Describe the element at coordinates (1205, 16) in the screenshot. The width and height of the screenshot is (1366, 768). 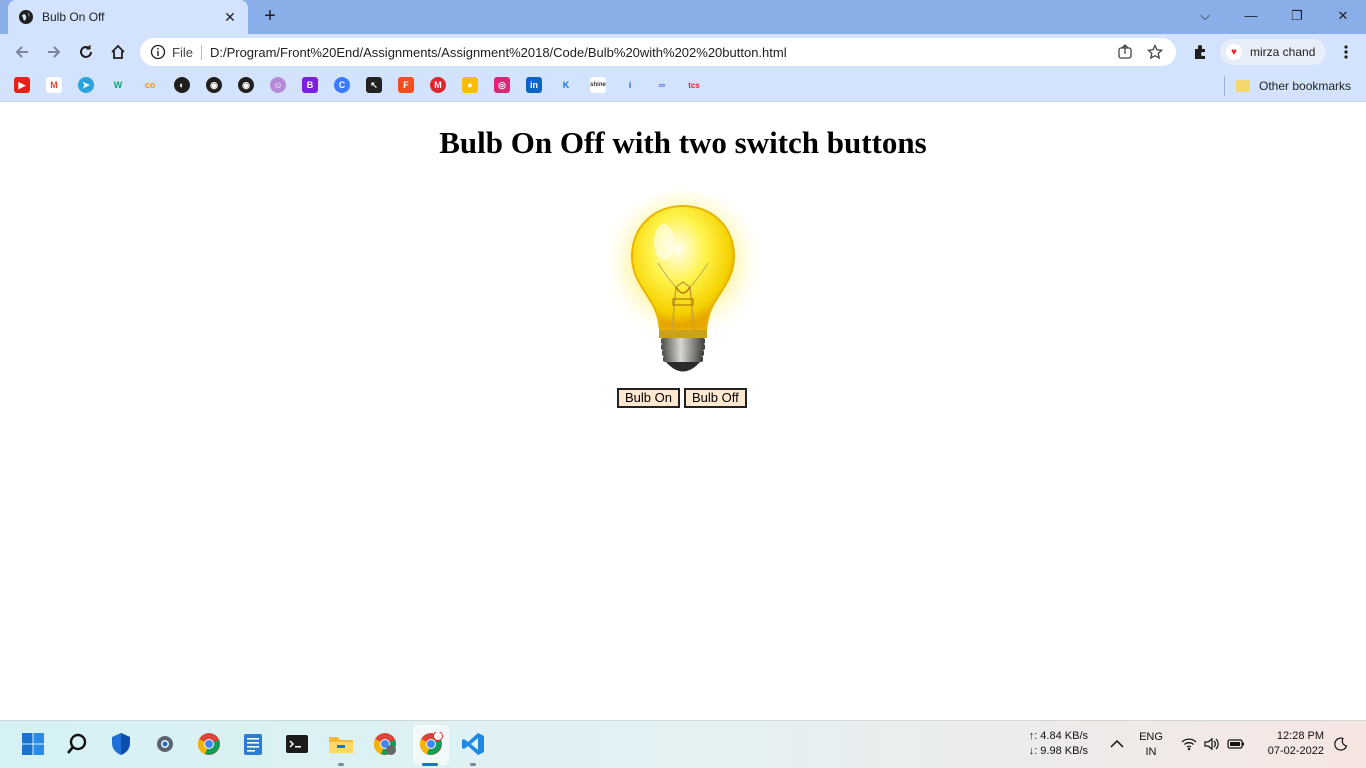
I see `tab-search-icon: ⌵` at that location.